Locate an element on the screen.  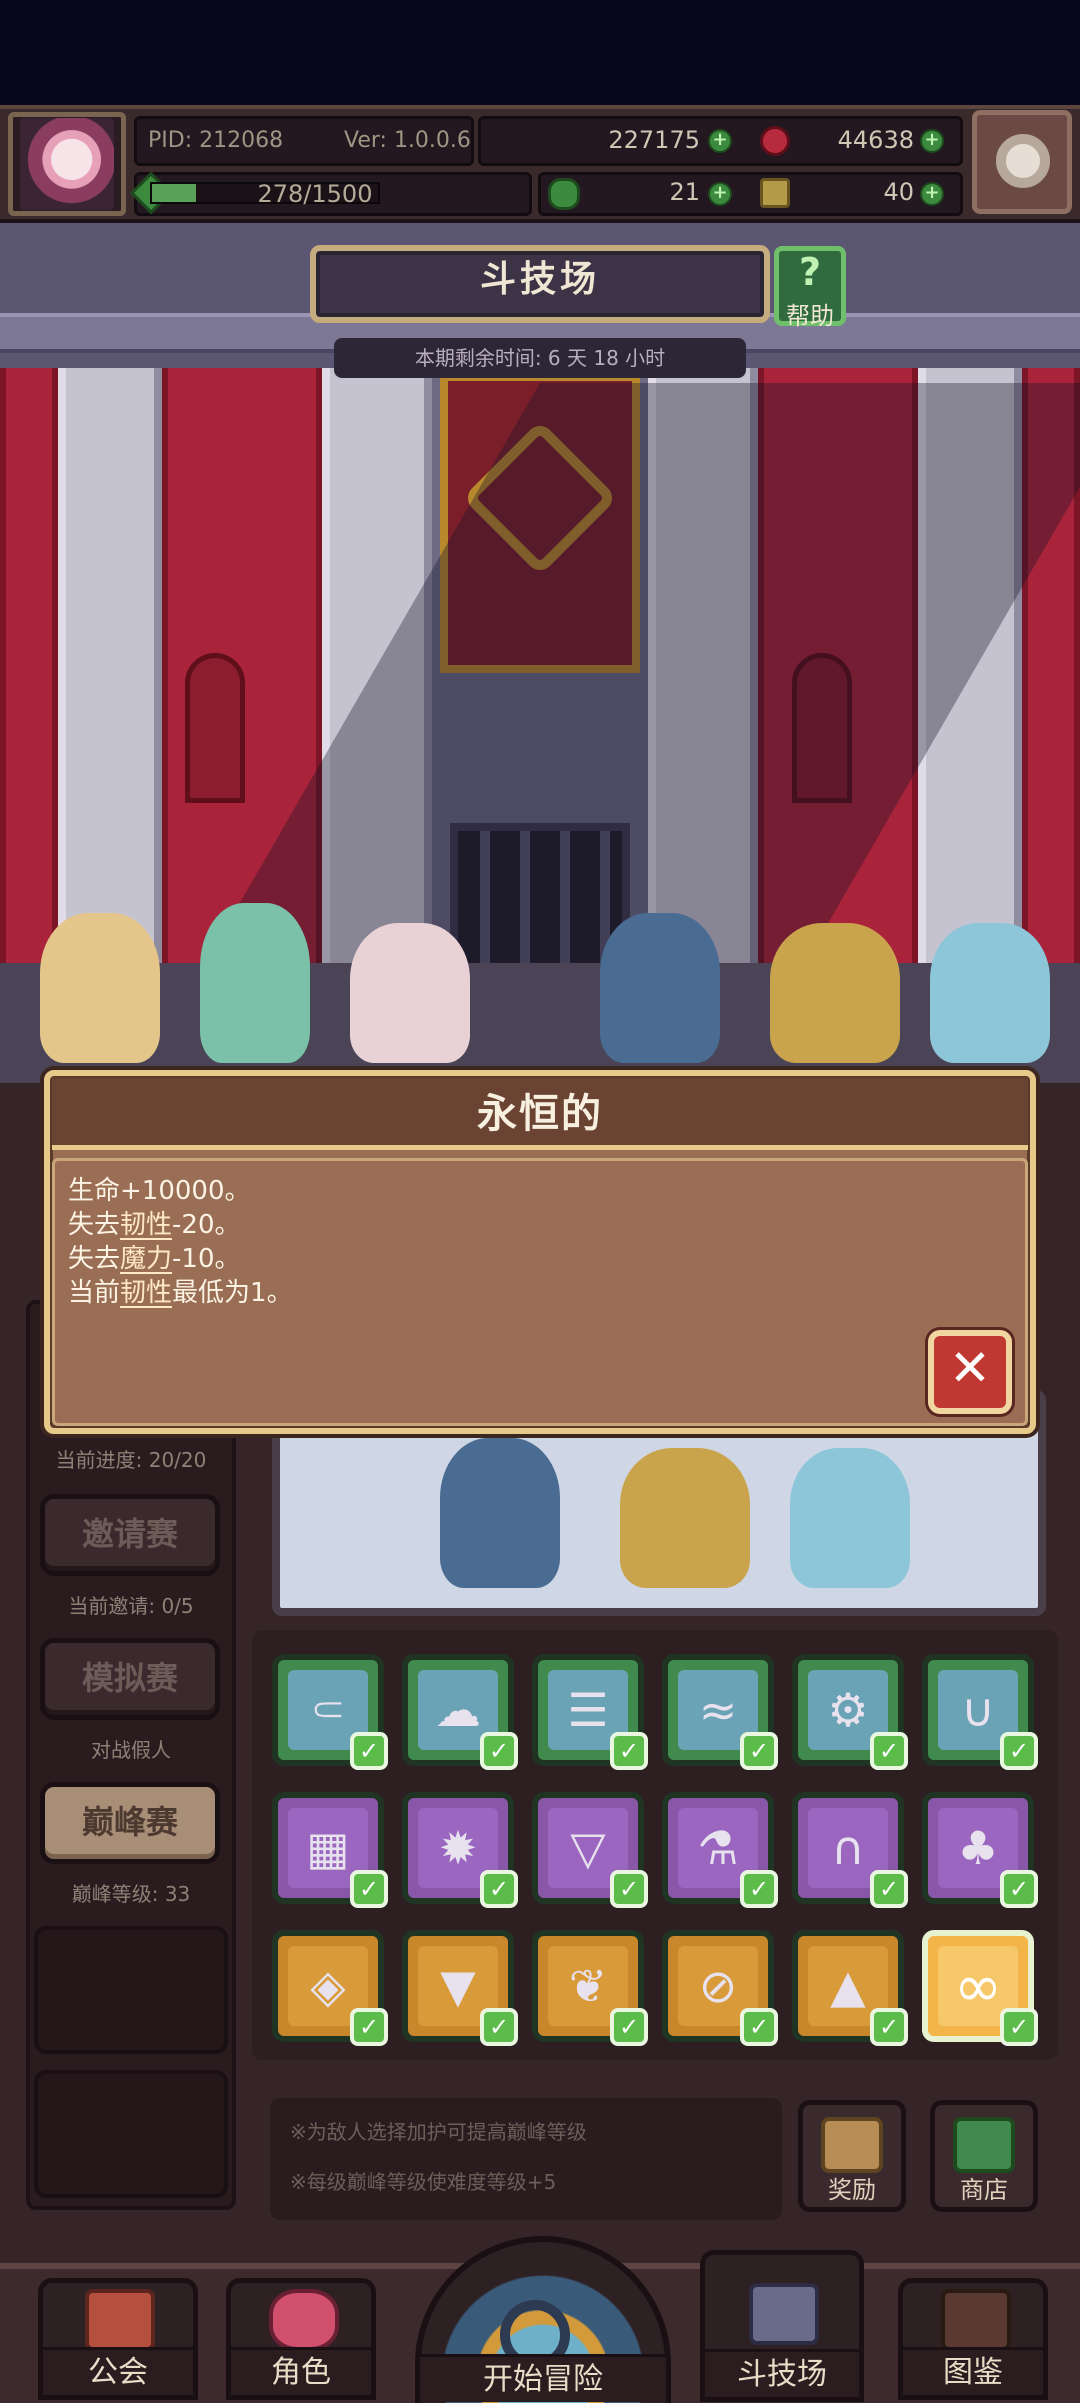
chest-icon is located at coordinates (852, 2145).